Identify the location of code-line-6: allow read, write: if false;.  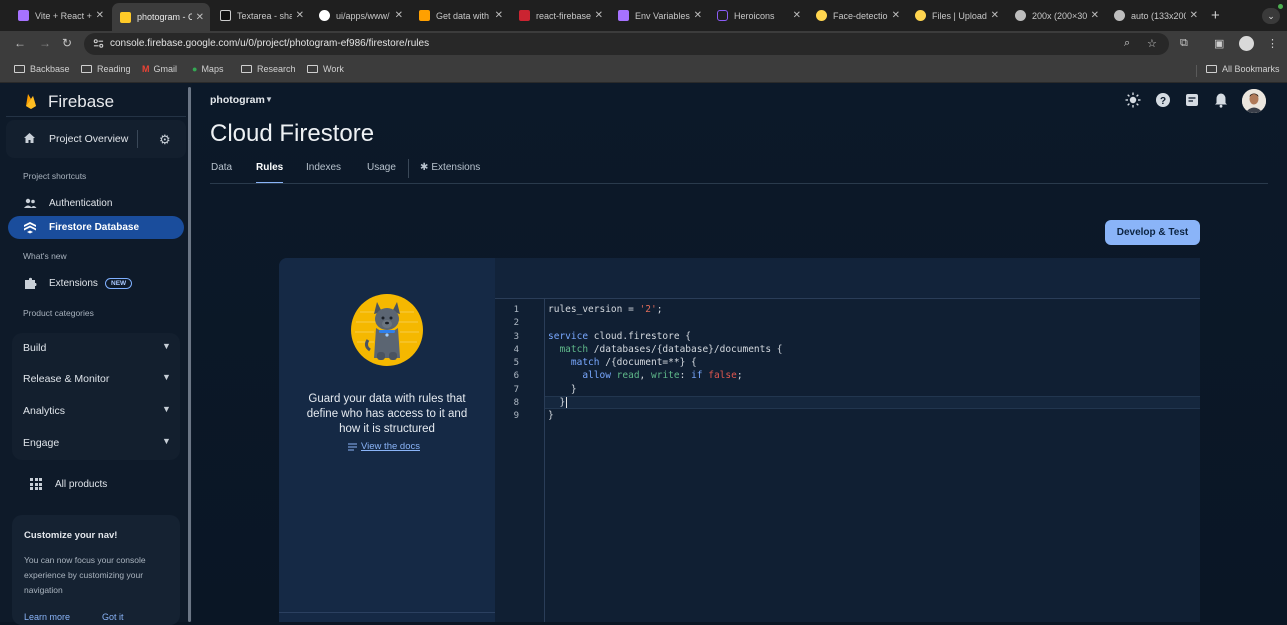
(645, 375).